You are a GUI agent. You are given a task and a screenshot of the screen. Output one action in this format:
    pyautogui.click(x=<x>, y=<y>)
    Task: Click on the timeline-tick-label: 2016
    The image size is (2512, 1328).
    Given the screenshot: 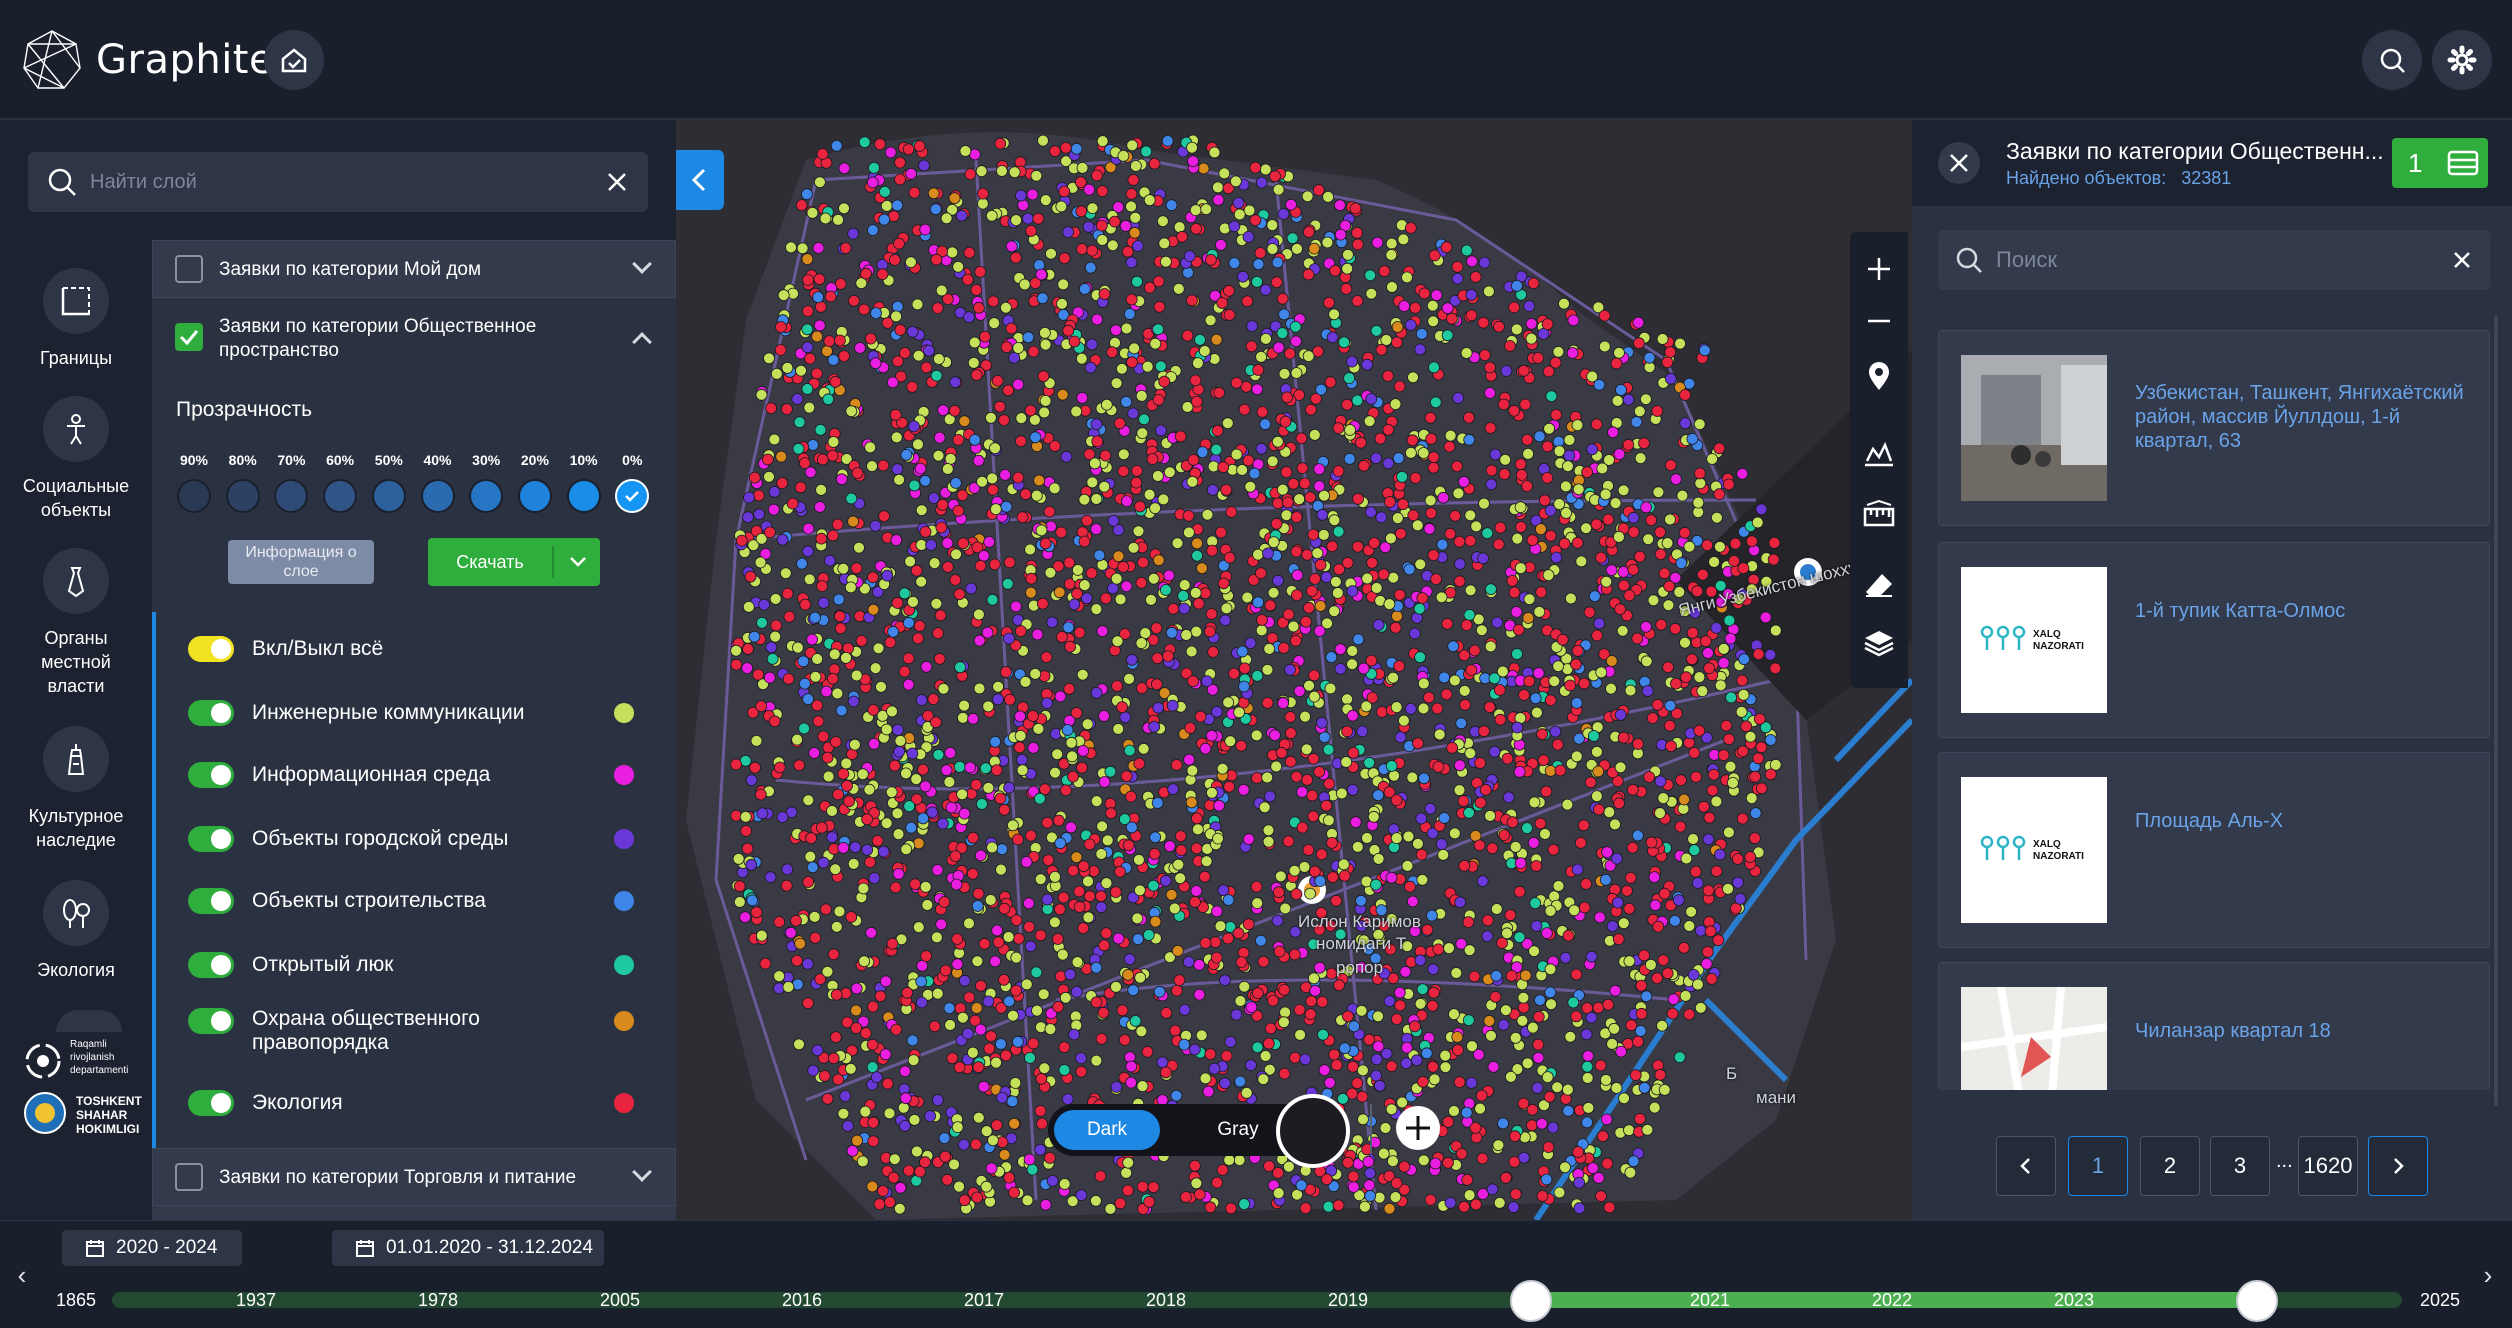 What is the action you would take?
    pyautogui.click(x=802, y=1300)
    